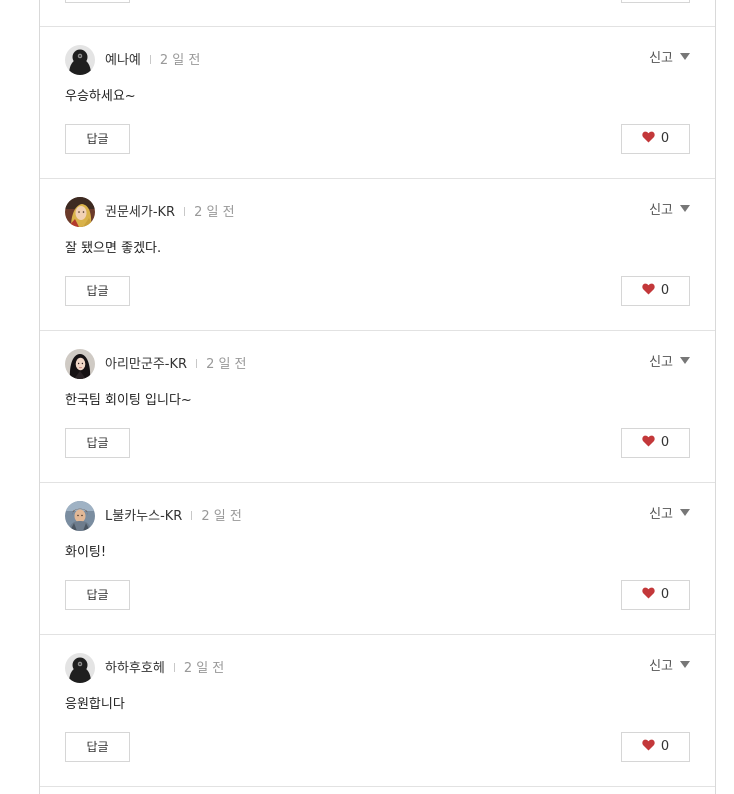  I want to click on author-name: 하하후호헤, so click(135, 668).